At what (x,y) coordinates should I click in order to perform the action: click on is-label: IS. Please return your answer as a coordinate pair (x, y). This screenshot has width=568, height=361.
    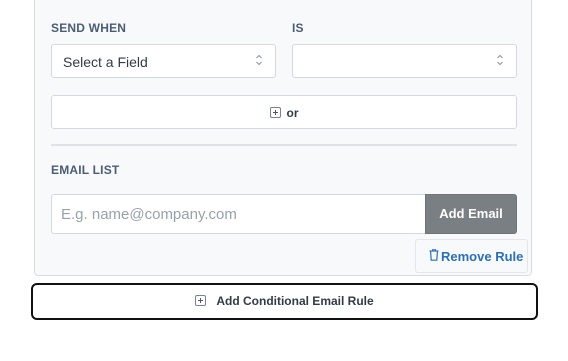
    Looking at the image, I should click on (298, 28).